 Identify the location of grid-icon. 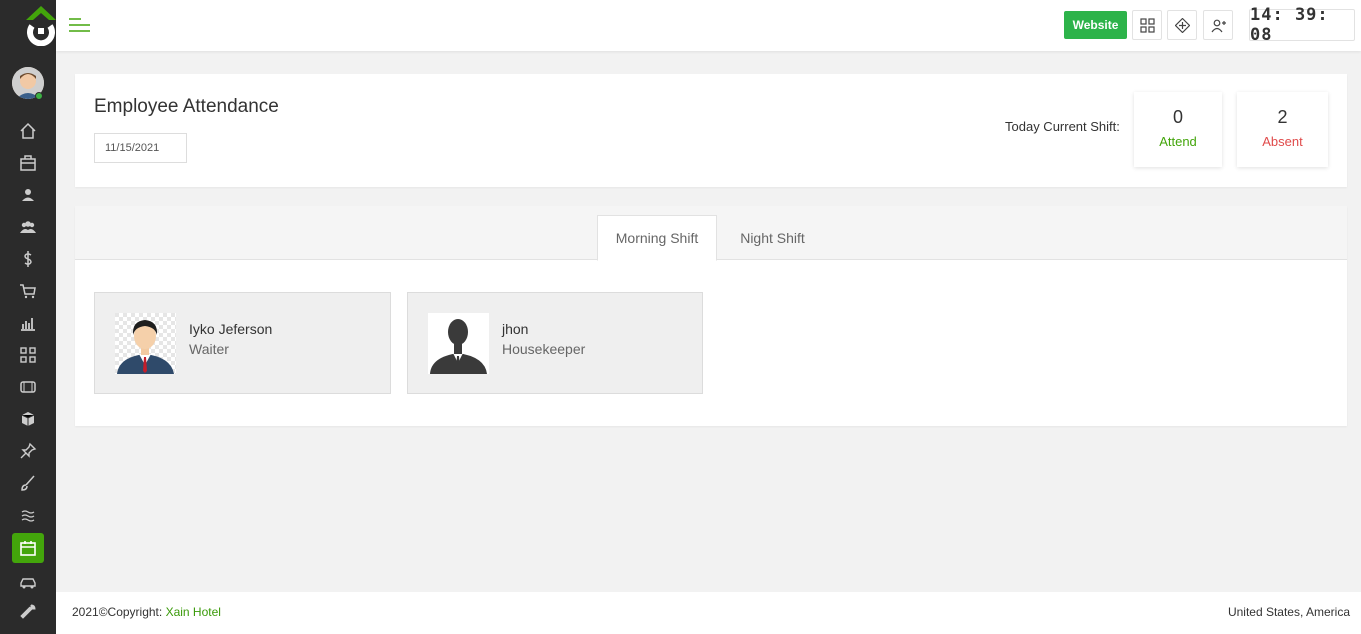
(1147, 25).